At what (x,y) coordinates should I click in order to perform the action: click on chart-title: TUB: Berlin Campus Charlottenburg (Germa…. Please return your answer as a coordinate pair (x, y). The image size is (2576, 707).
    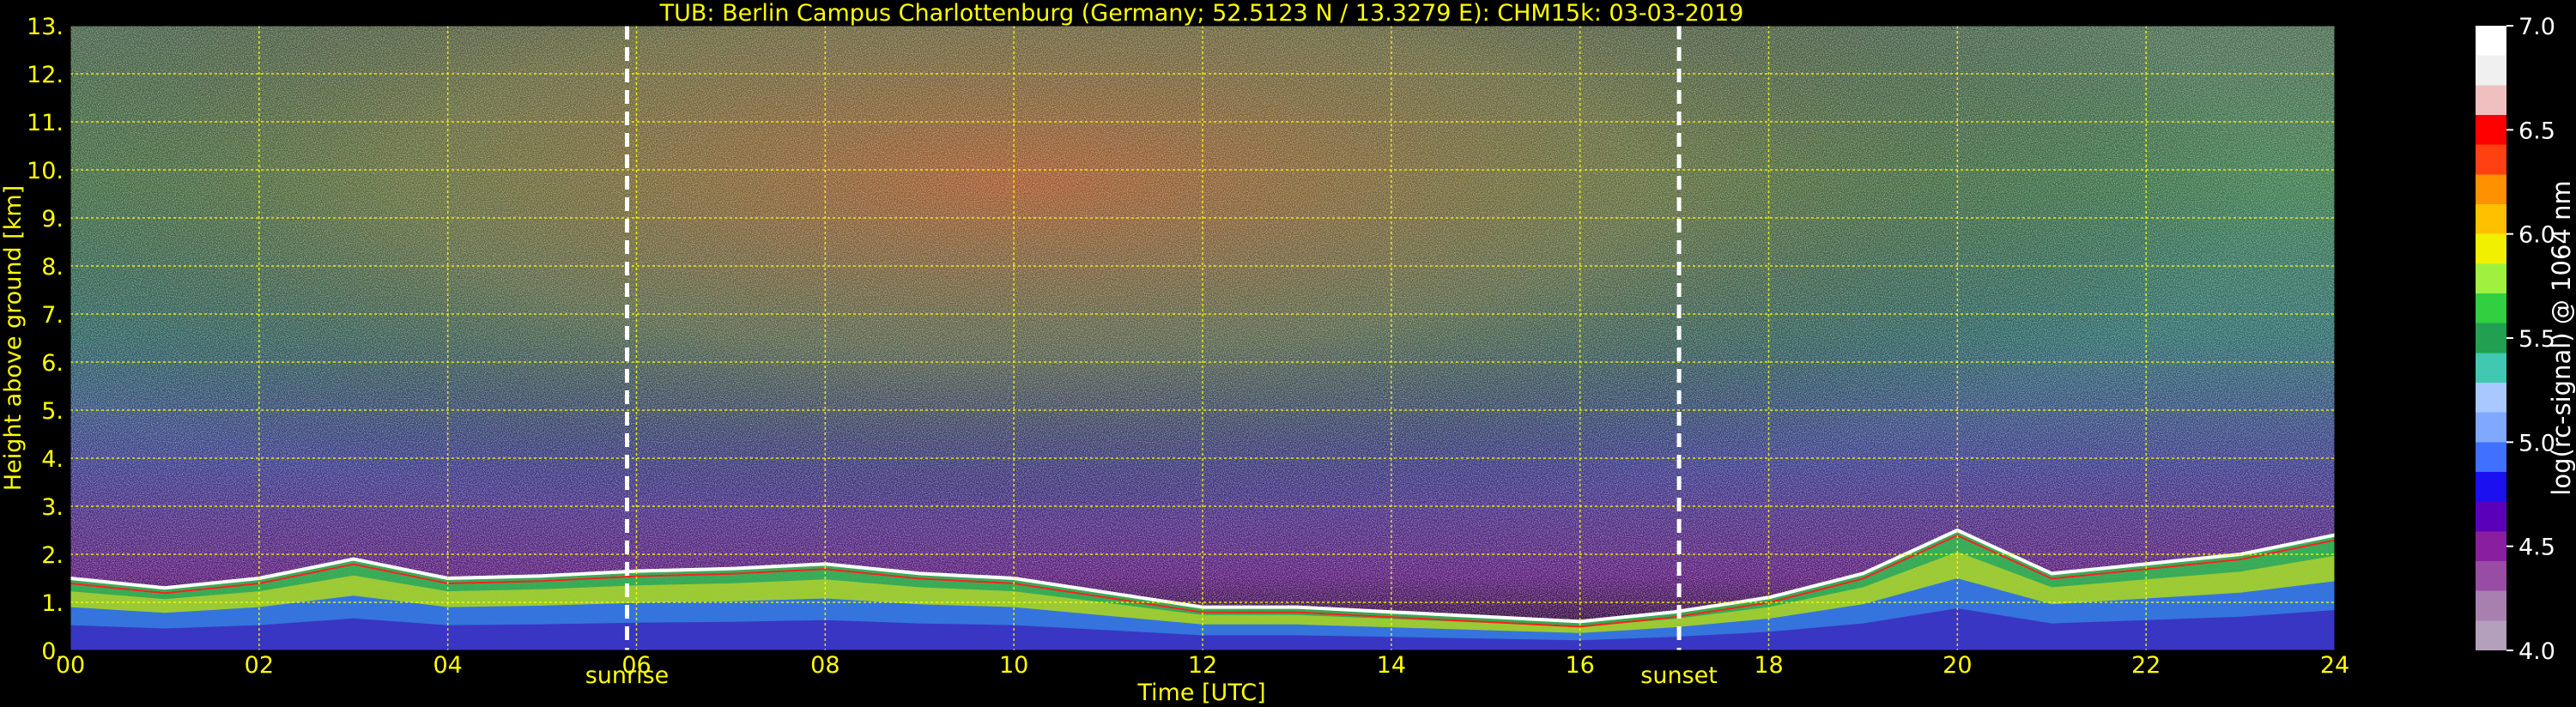
    Looking at the image, I should click on (1201, 14).